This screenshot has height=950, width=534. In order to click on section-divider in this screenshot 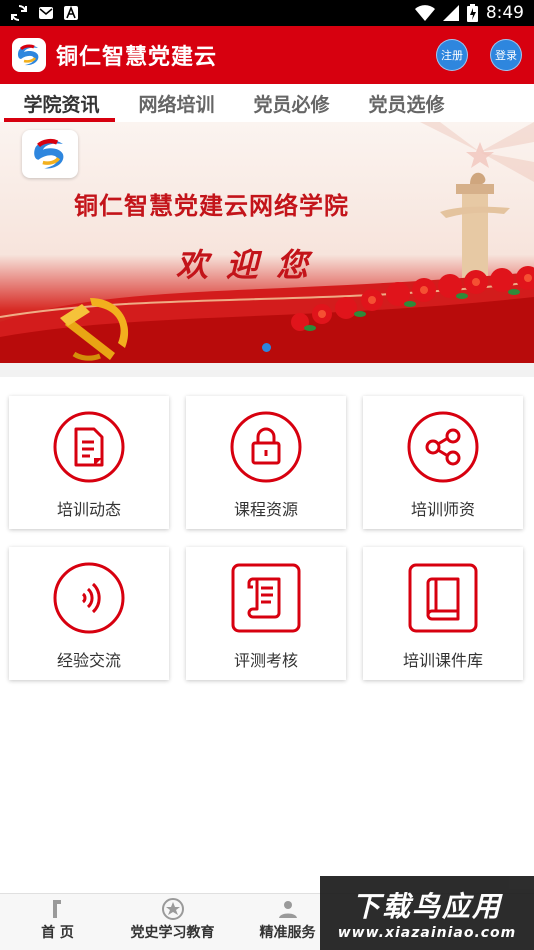, I will do `click(267, 370)`.